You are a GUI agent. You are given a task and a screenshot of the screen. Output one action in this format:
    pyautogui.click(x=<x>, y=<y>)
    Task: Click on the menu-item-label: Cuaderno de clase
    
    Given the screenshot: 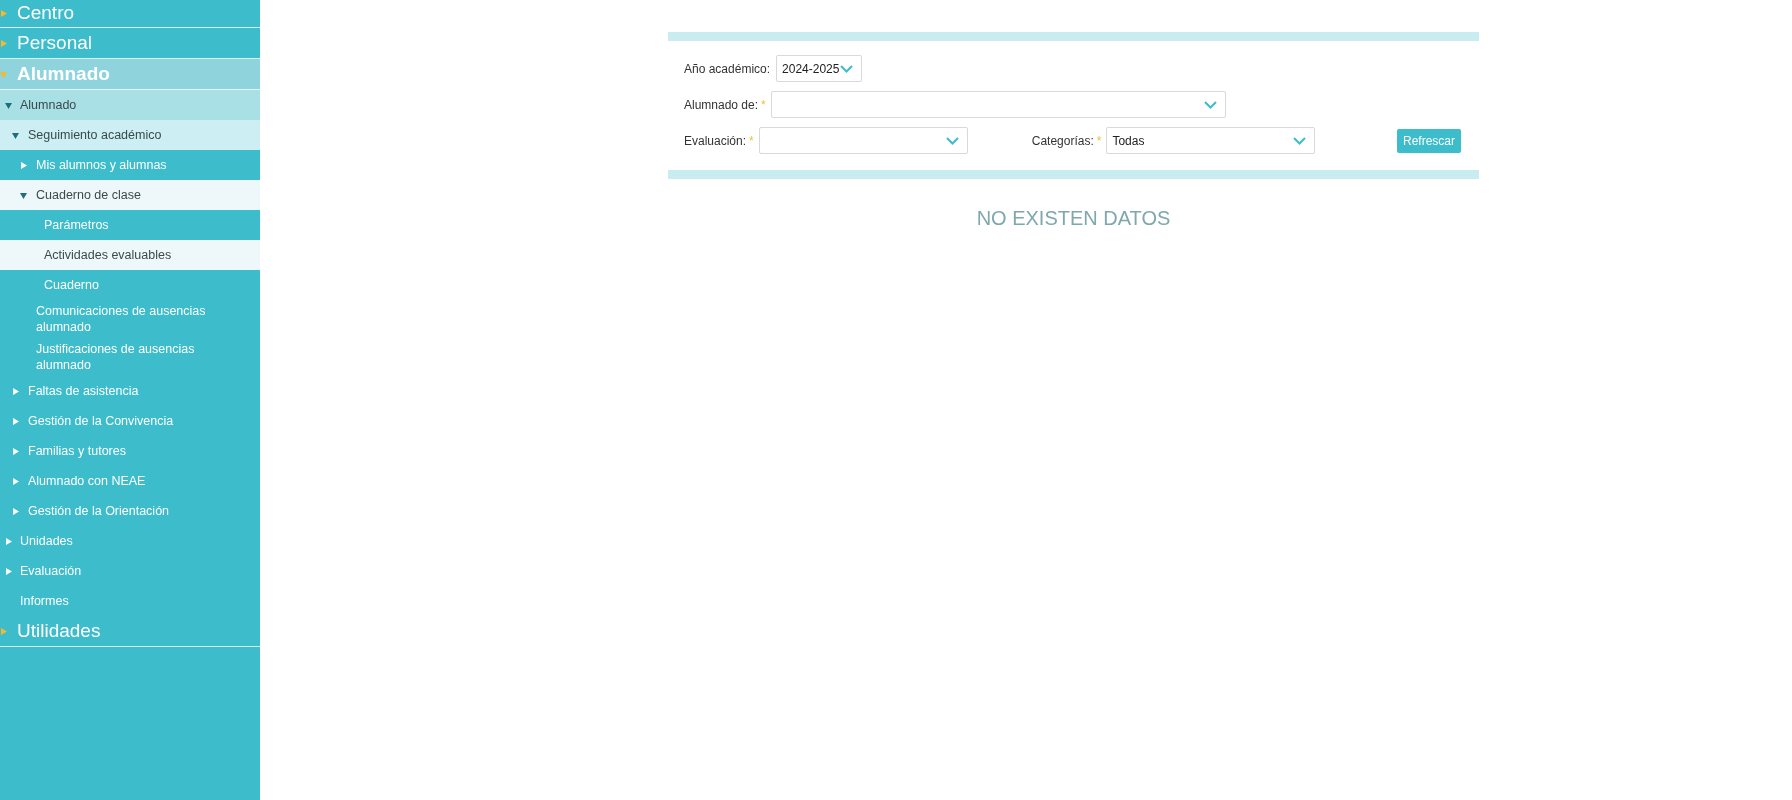 What is the action you would take?
    pyautogui.click(x=88, y=195)
    